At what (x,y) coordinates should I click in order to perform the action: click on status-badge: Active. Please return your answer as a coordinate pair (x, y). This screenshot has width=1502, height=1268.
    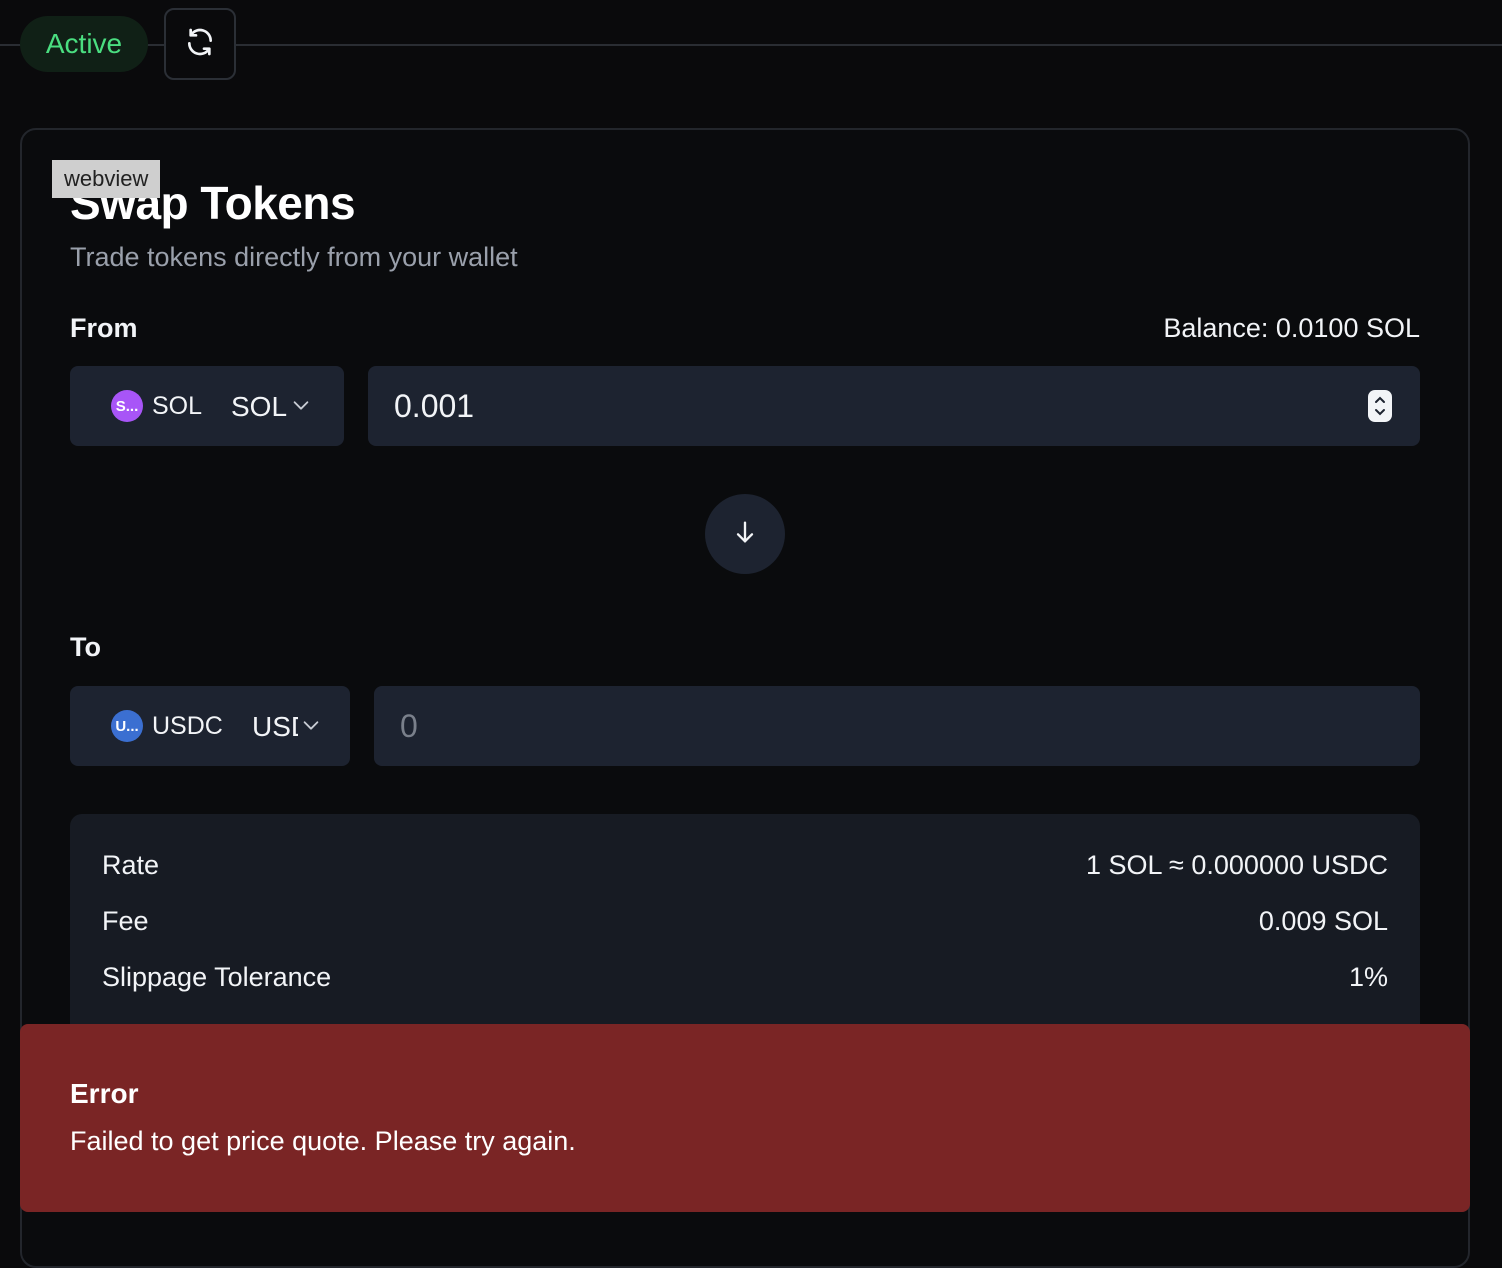
    Looking at the image, I should click on (84, 44).